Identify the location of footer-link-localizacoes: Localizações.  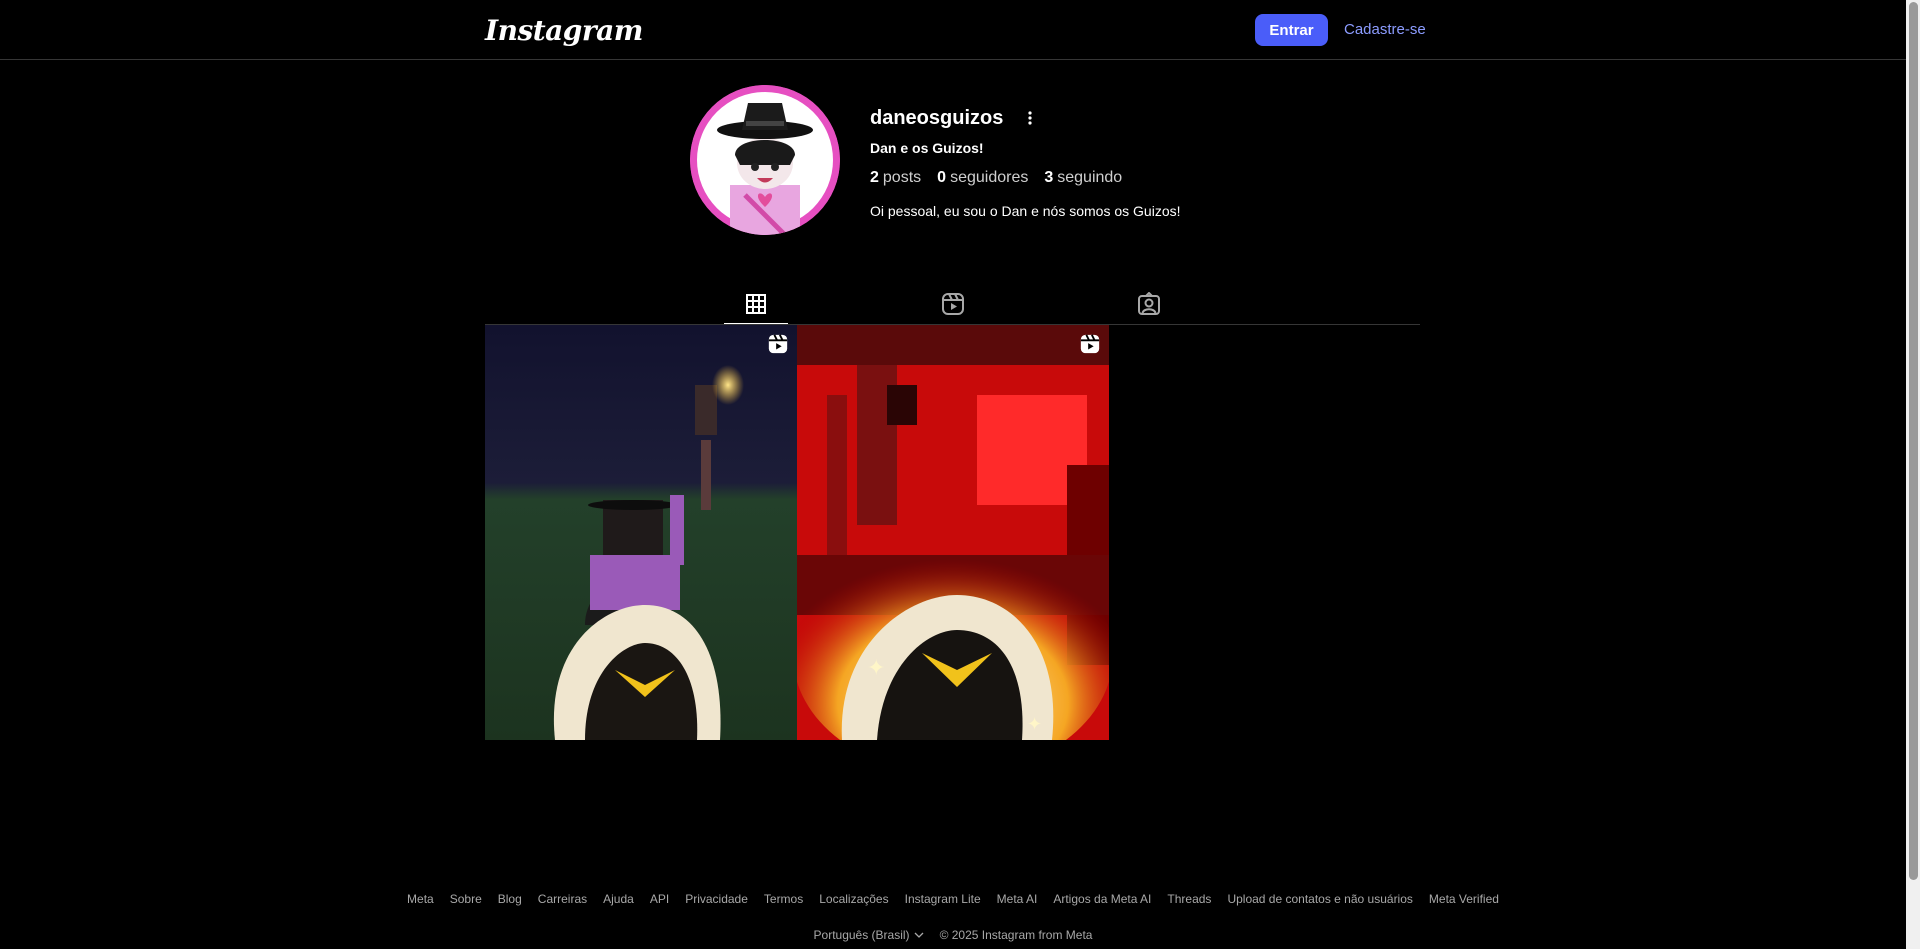
(853, 899).